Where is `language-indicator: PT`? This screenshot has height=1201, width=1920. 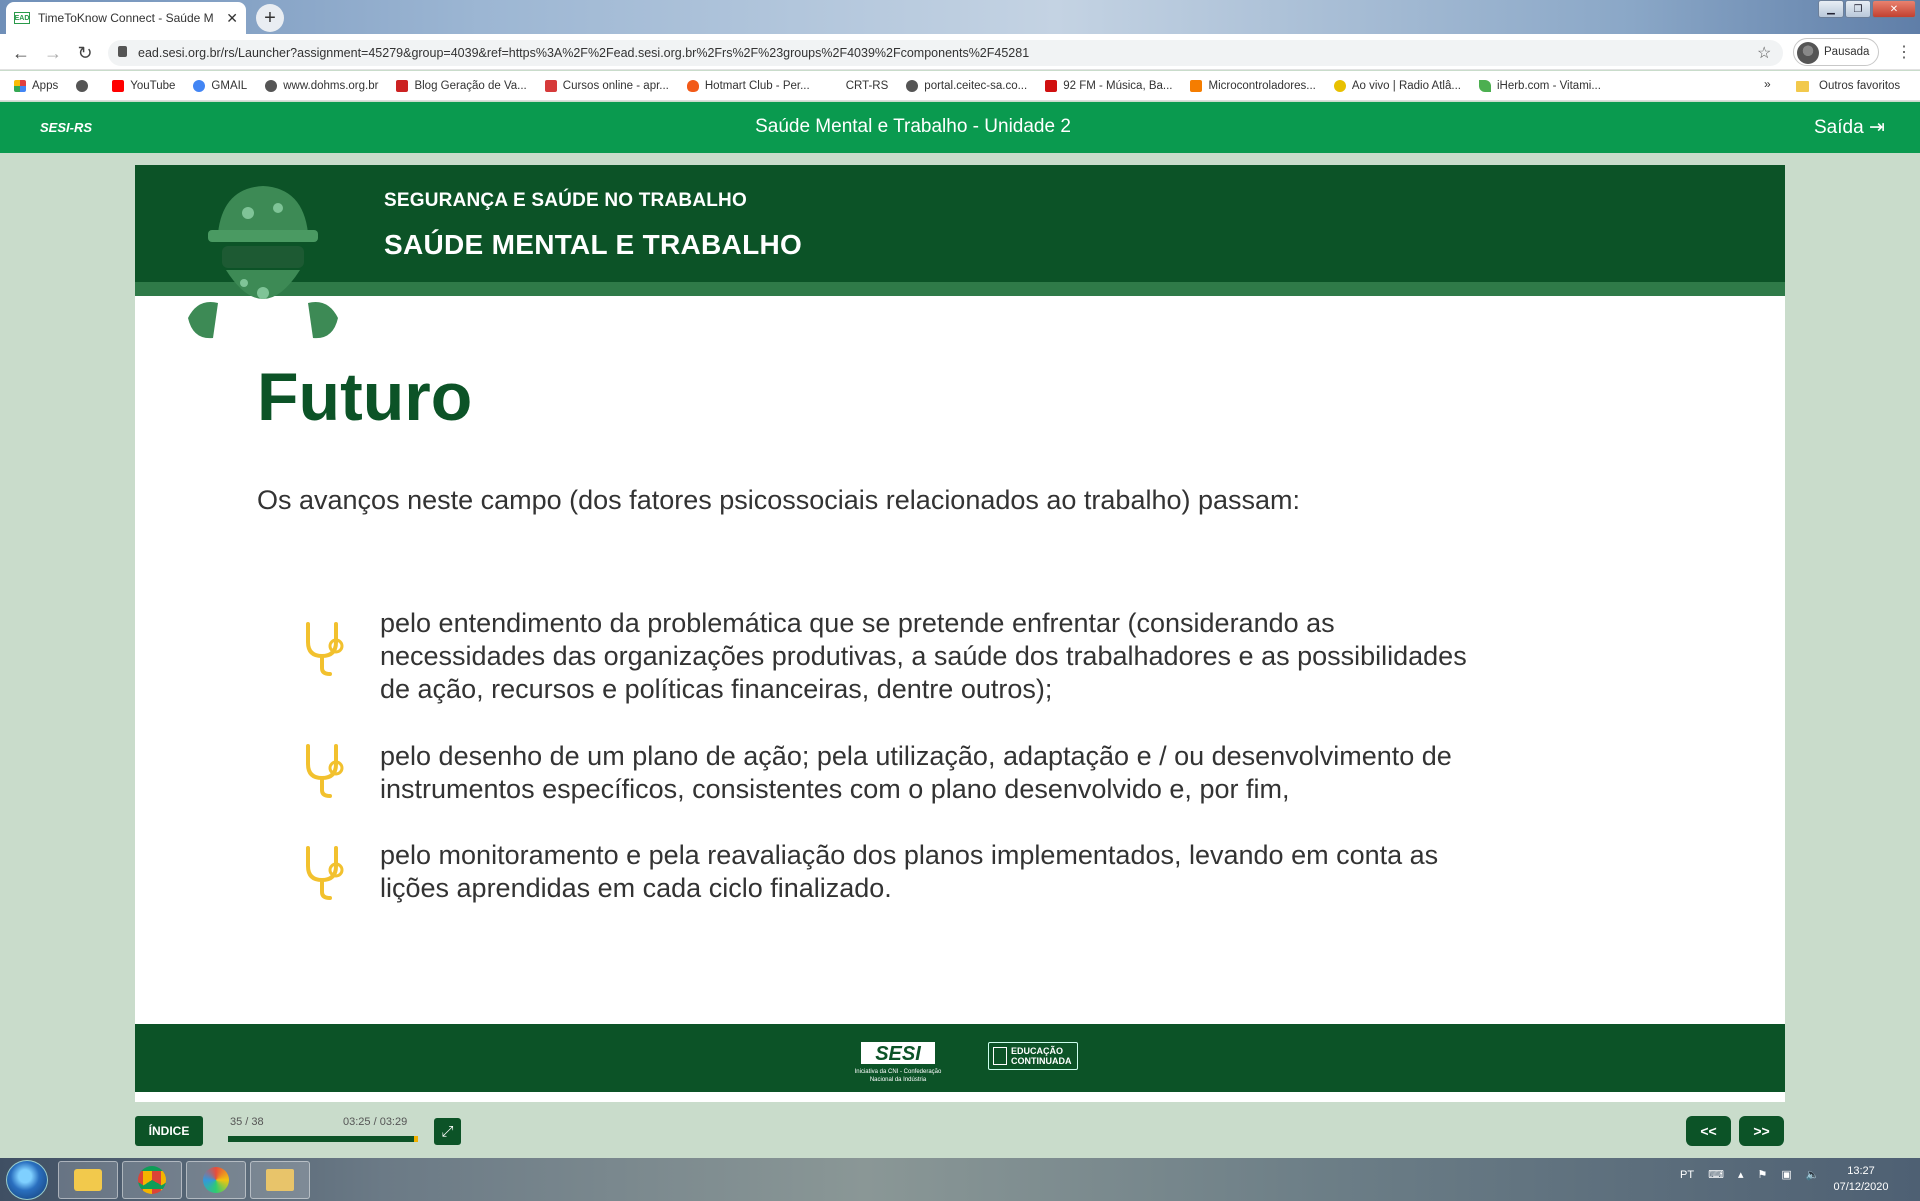
language-indicator: PT is located at coordinates (1687, 1175).